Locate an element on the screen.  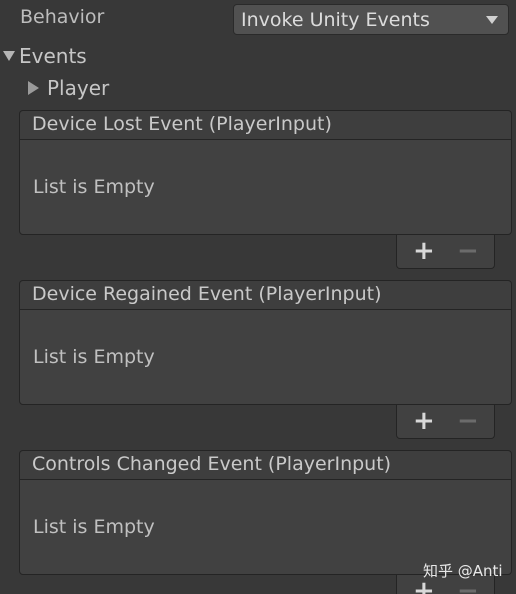
event-header: Controls Changed Event (PlayerInput) is located at coordinates (265, 464).